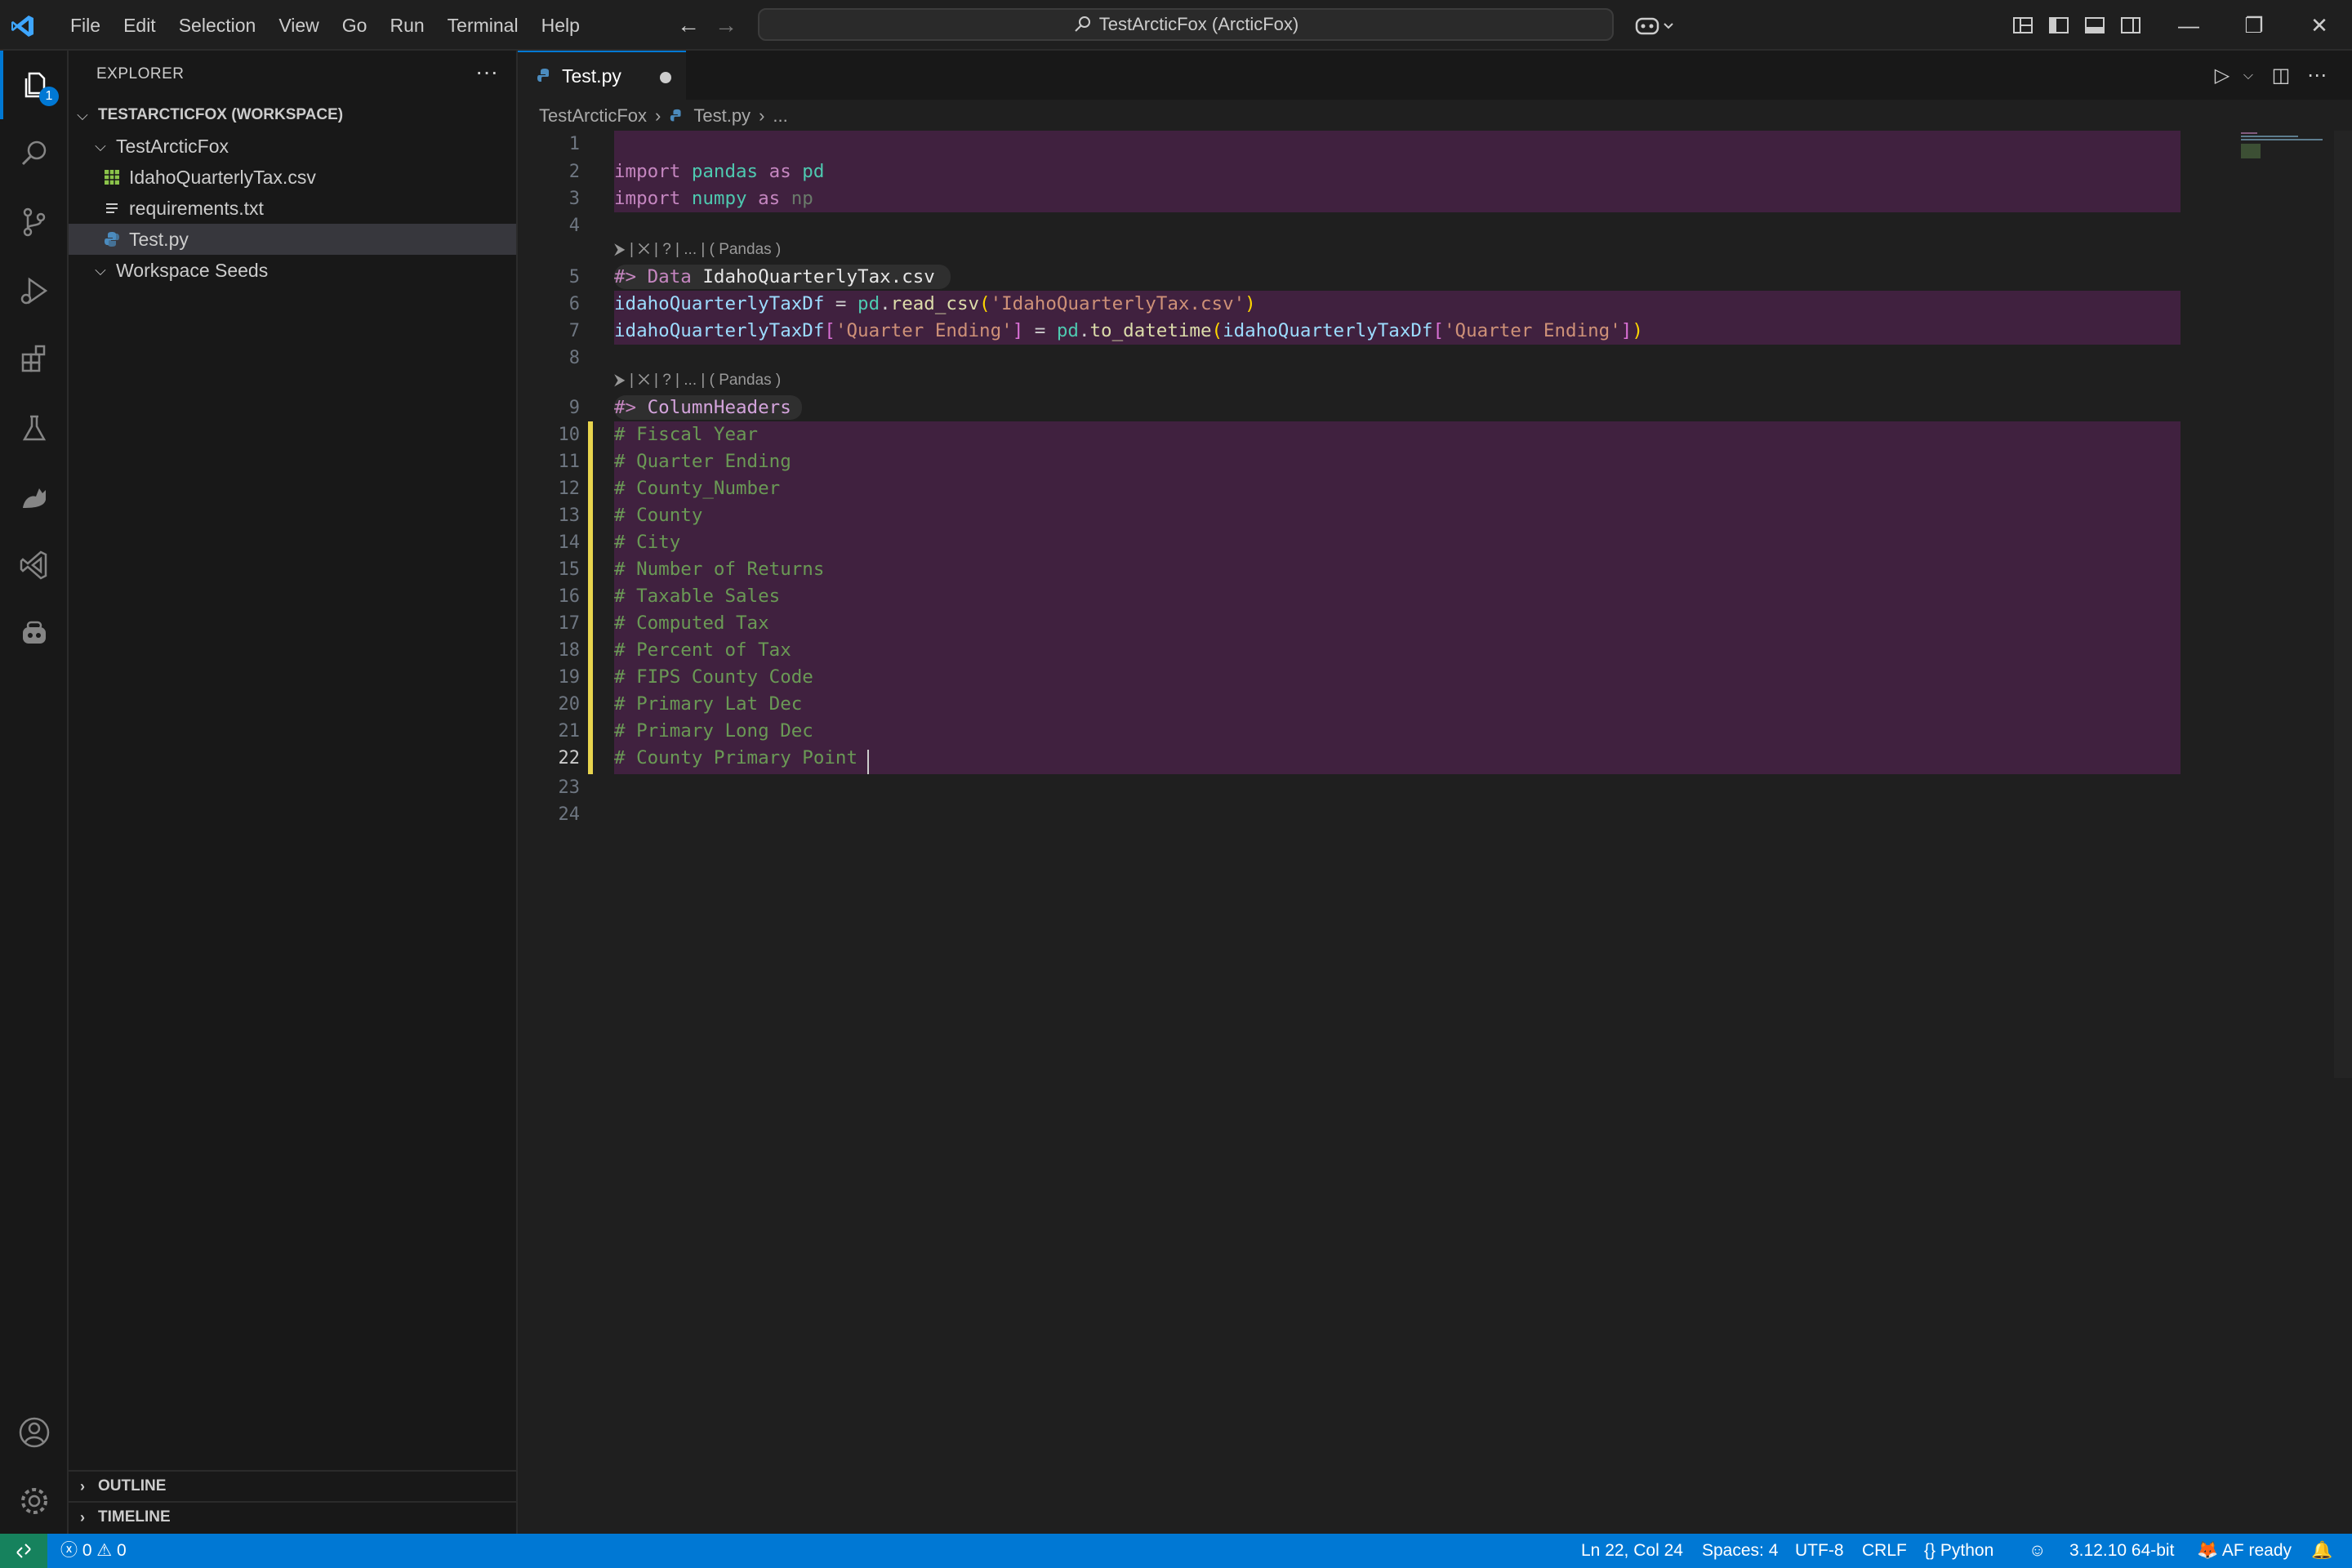  I want to click on line-number: 18, so click(549, 650).